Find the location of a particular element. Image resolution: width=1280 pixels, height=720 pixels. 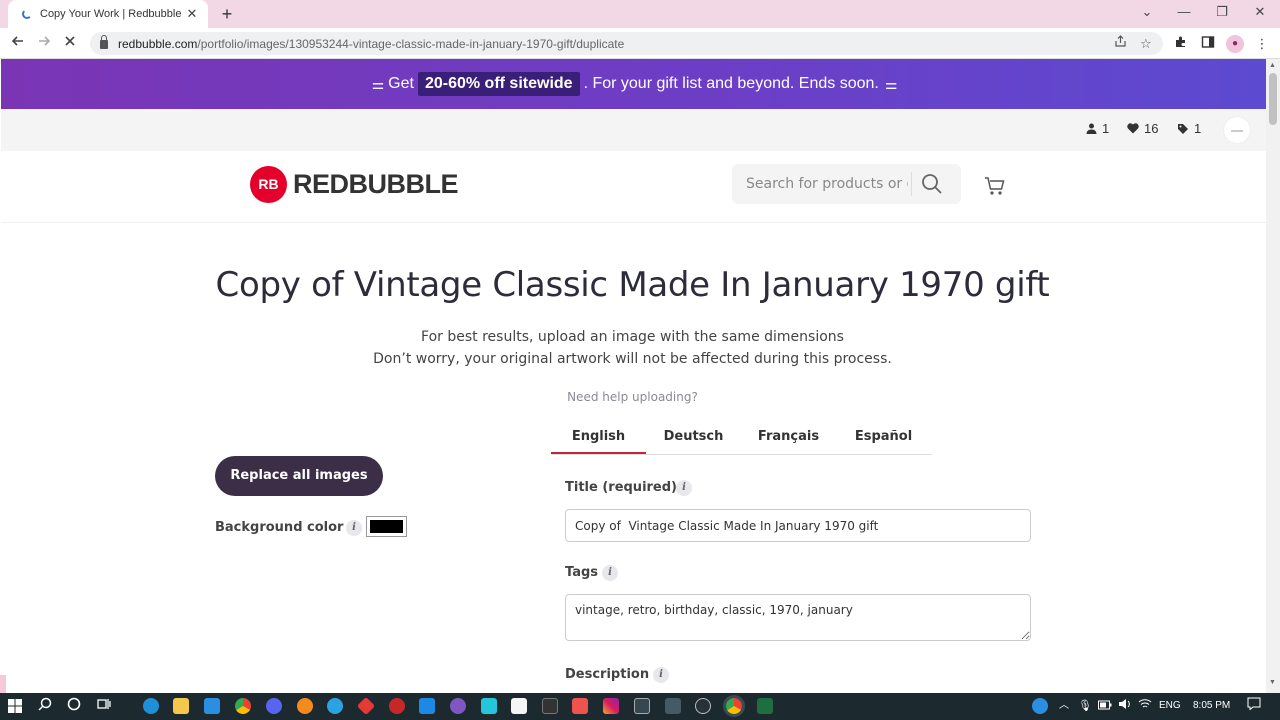

forward-arrow-icon is located at coordinates (44, 44).